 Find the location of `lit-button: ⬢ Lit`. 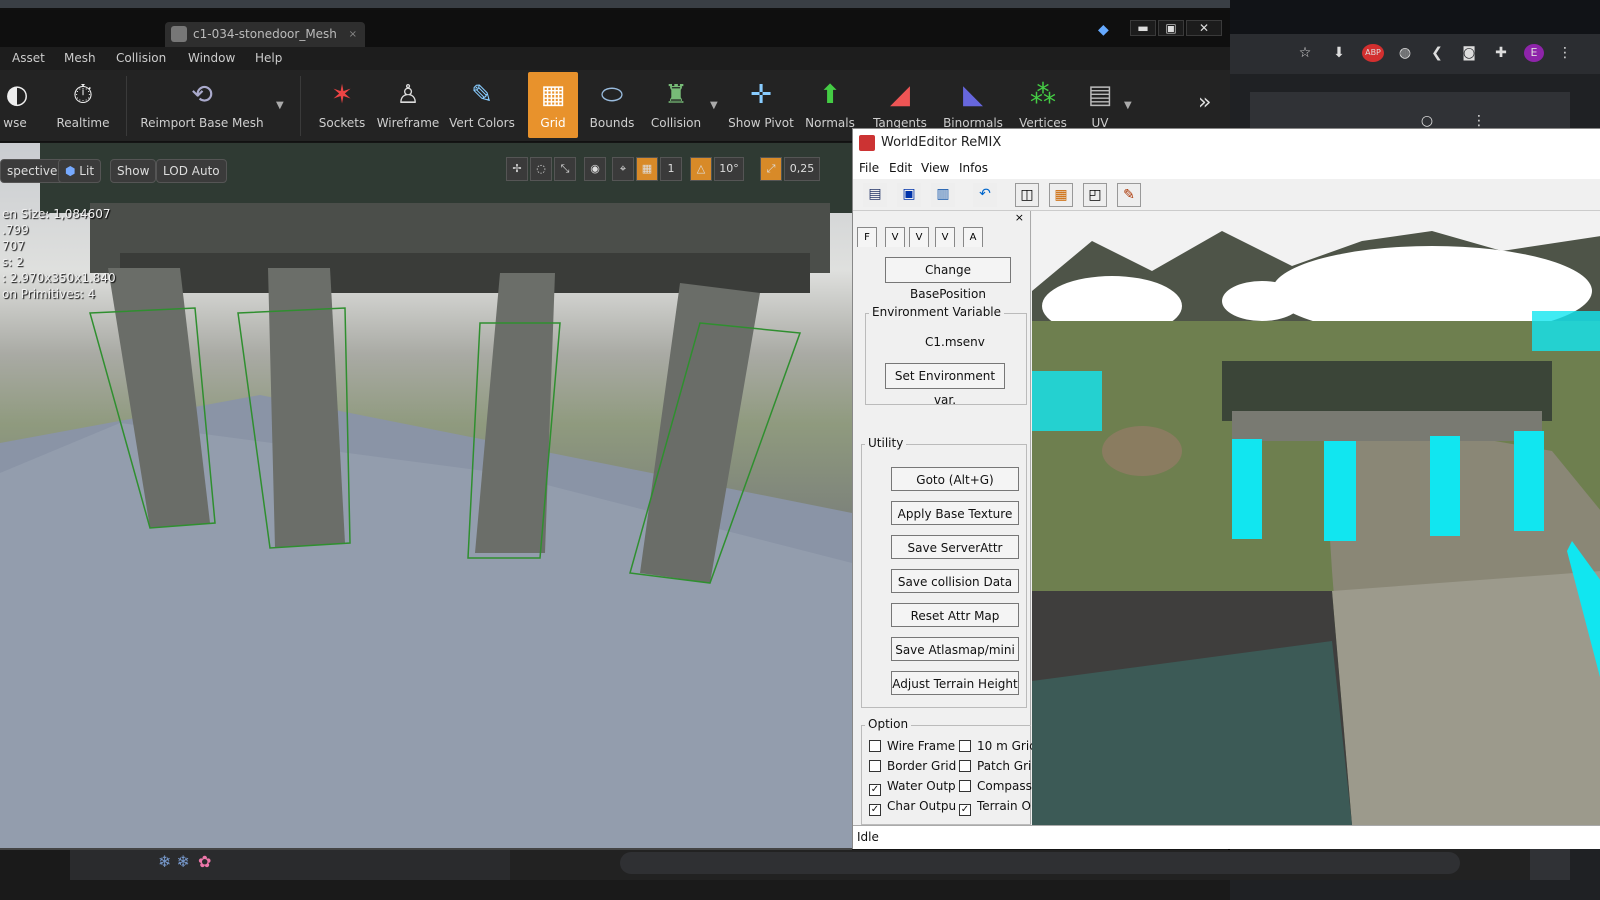

lit-button: ⬢ Lit is located at coordinates (80, 171).